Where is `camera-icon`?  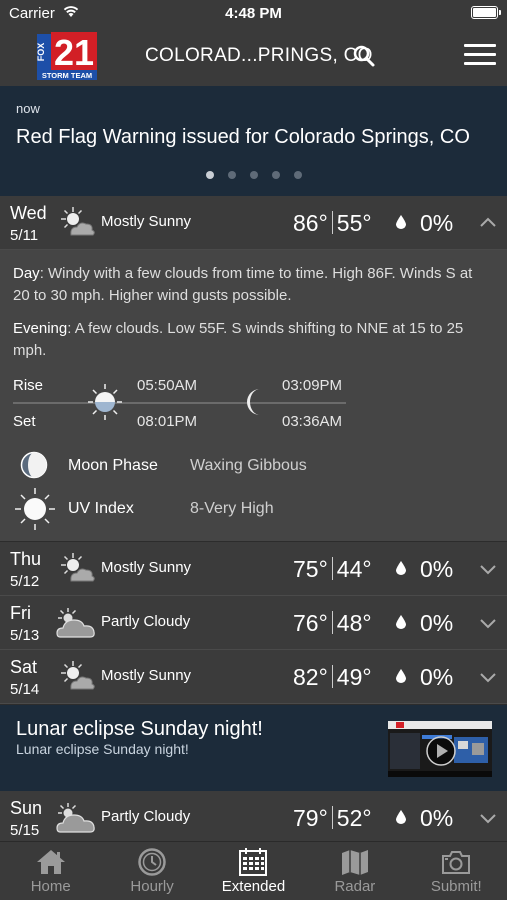
camera-icon is located at coordinates (456, 862).